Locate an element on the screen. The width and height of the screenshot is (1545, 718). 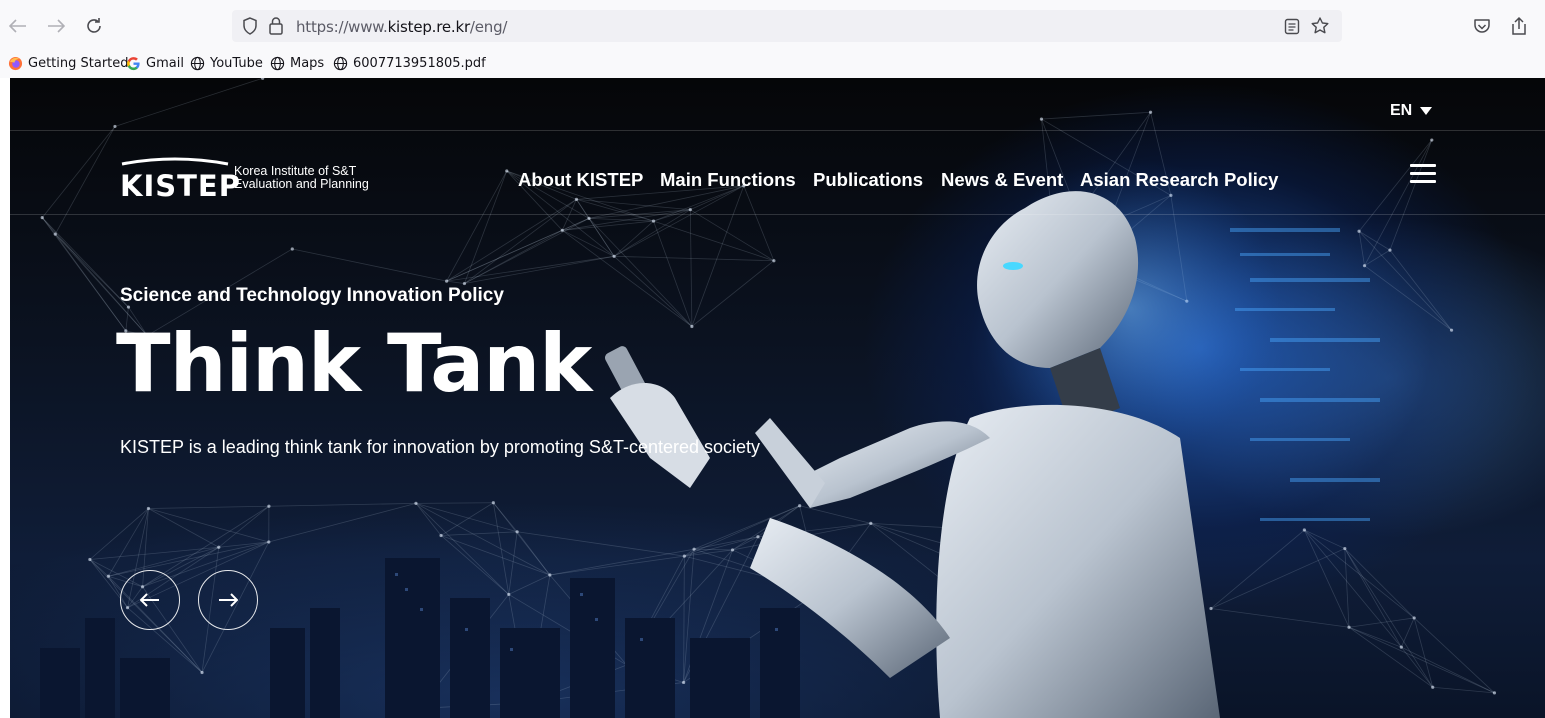
slider-prev-button is located at coordinates (150, 600).